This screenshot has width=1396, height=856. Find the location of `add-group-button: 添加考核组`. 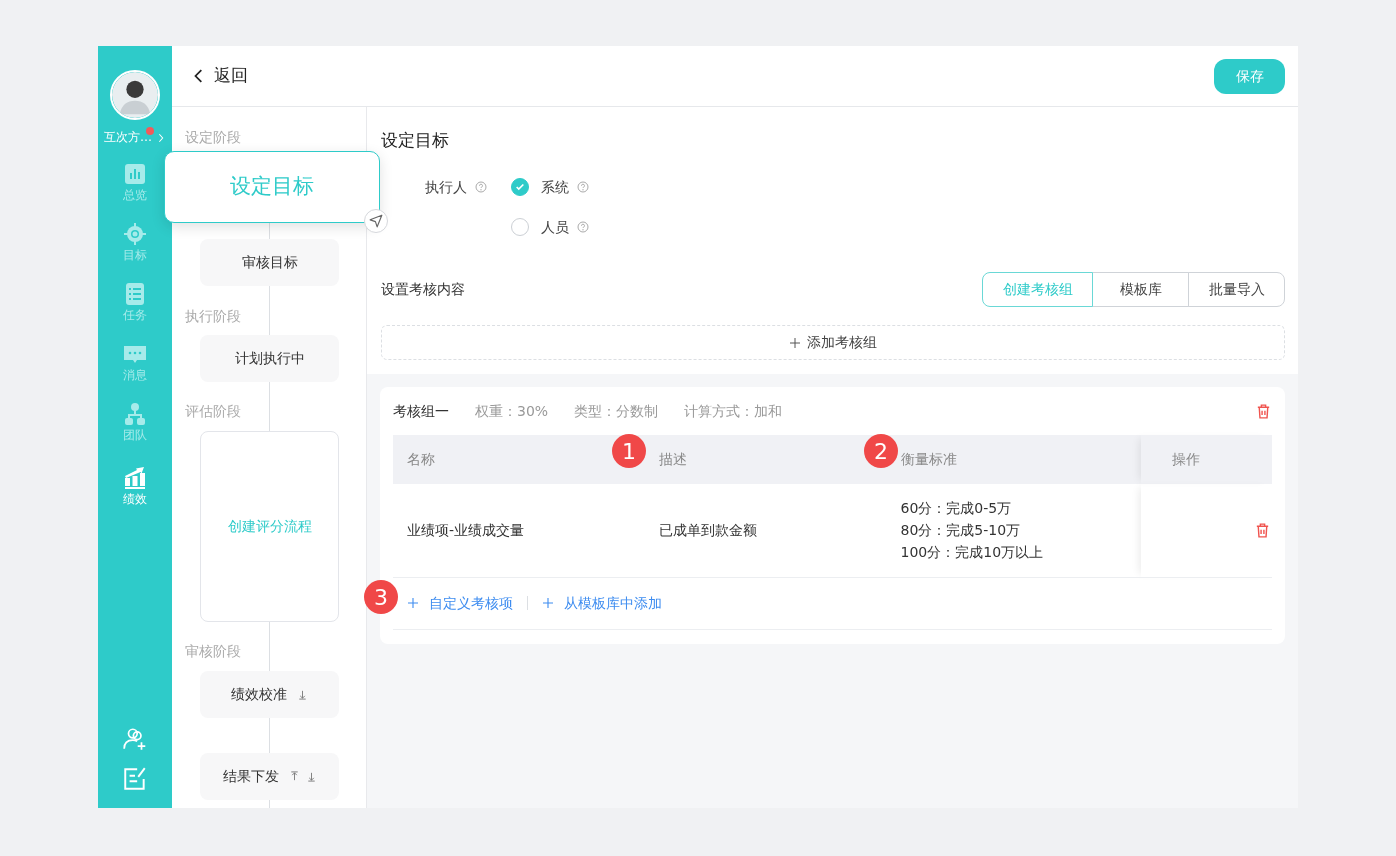

add-group-button: 添加考核组 is located at coordinates (833, 342).